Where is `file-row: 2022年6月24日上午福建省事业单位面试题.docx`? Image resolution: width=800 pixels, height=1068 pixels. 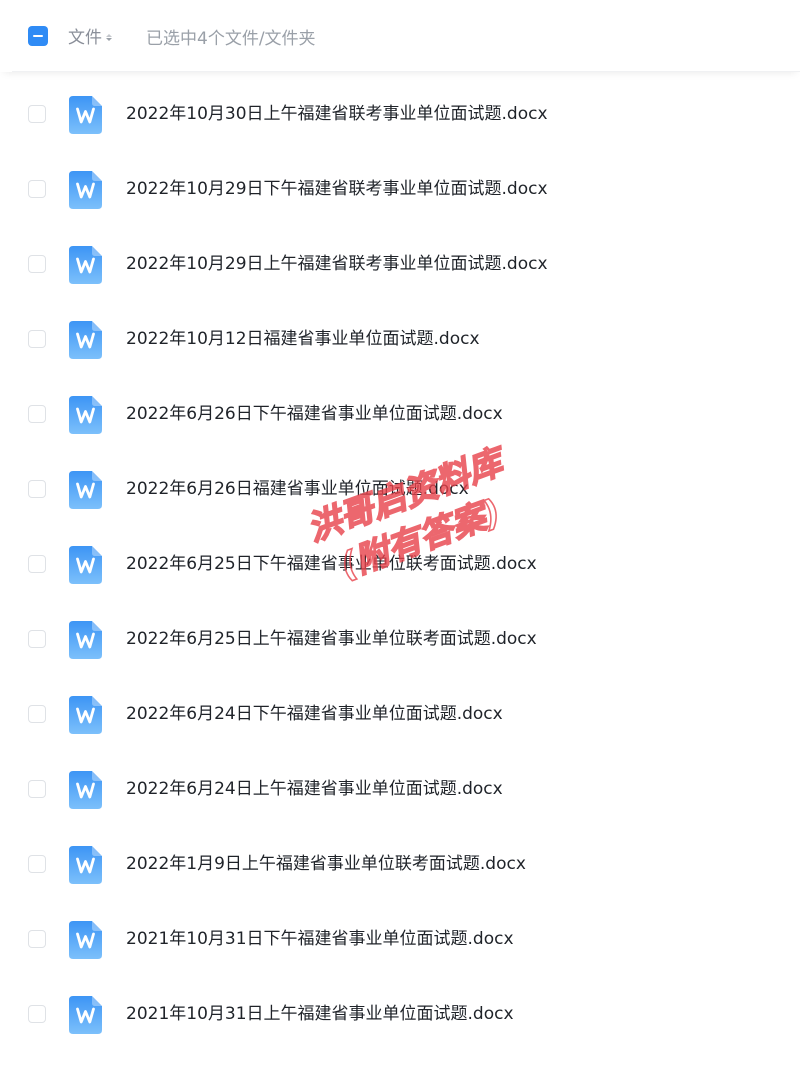
file-row: 2022年6月24日上午福建省事业单位面试题.docx is located at coordinates (400, 784).